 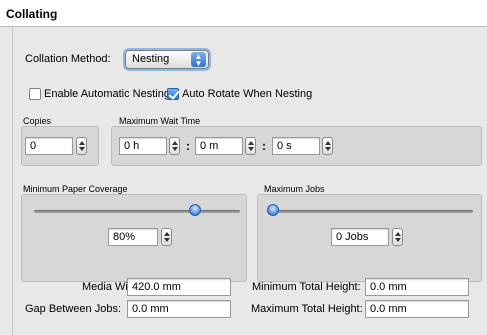 What do you see at coordinates (174, 146) in the screenshot?
I see `wait-hours-stepper` at bounding box center [174, 146].